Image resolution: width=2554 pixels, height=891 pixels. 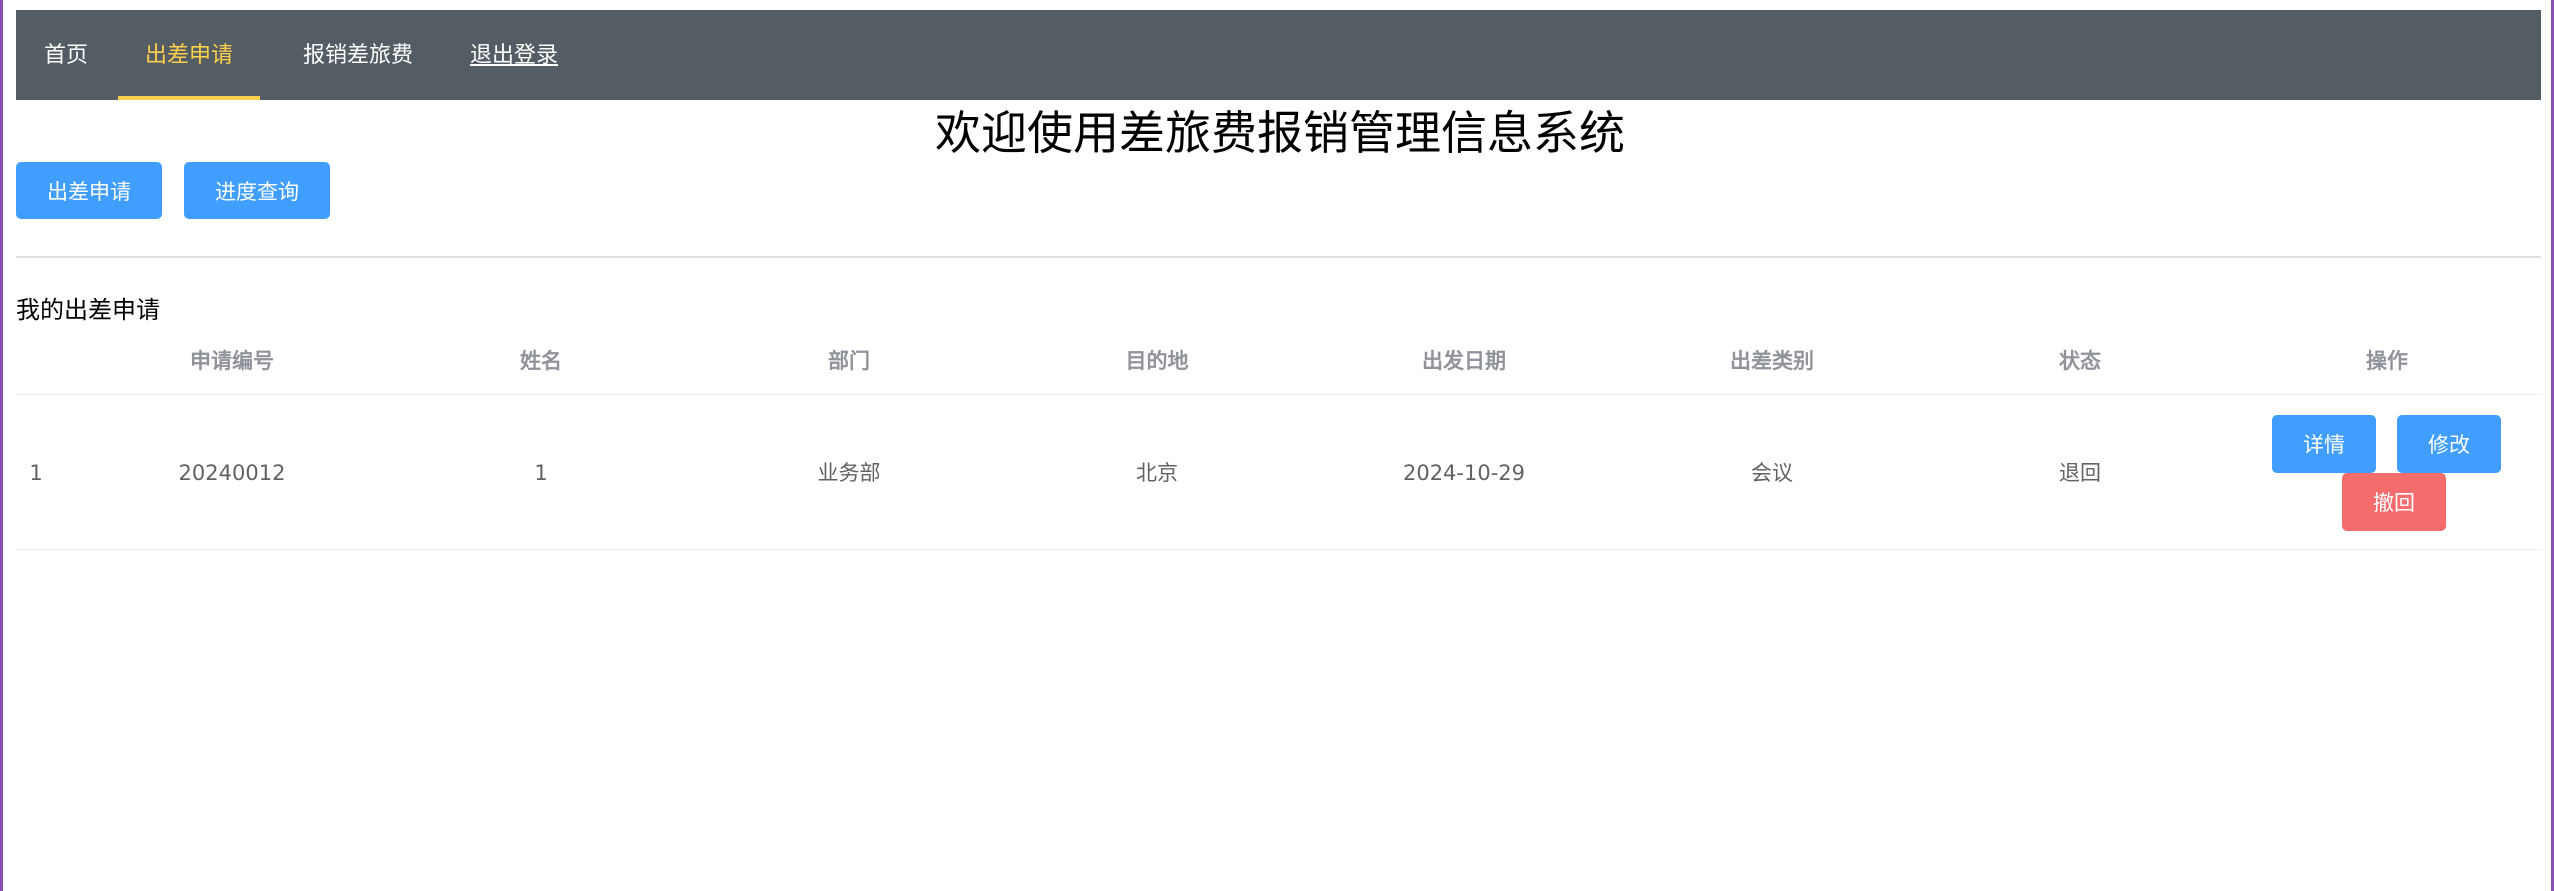 I want to click on cell-status: 退回, so click(x=2080, y=473).